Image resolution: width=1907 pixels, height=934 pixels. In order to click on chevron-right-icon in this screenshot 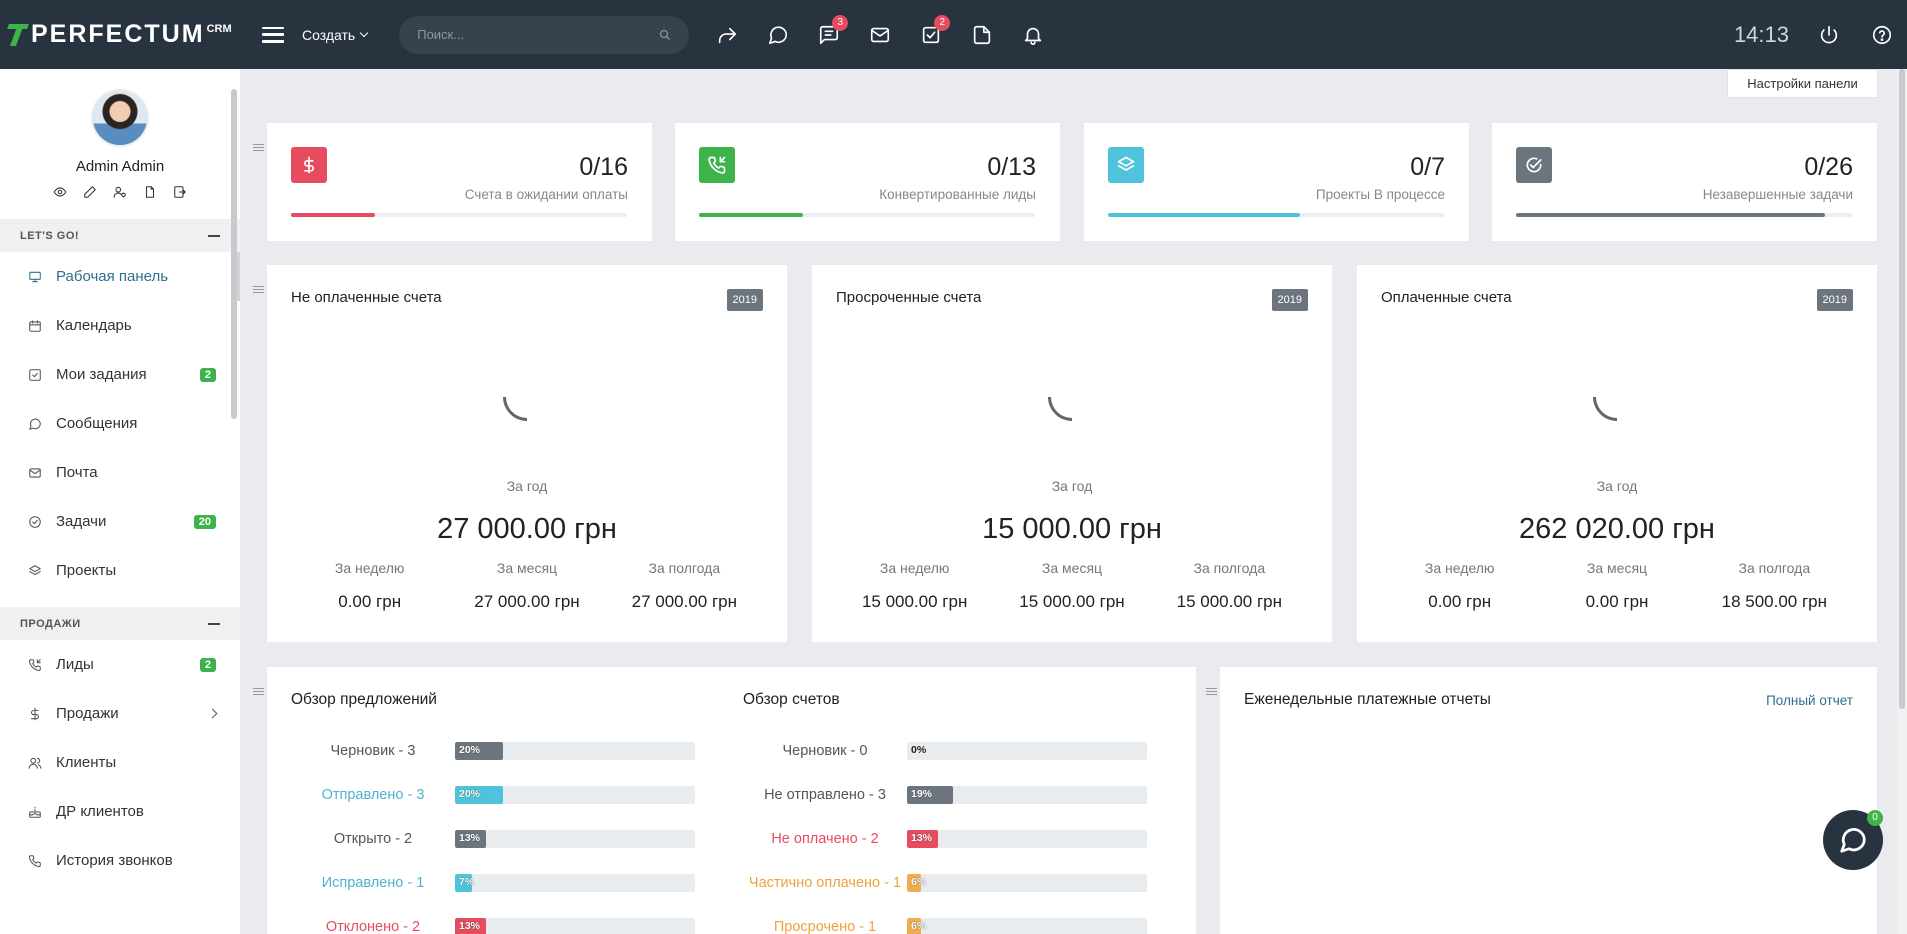, I will do `click(212, 713)`.